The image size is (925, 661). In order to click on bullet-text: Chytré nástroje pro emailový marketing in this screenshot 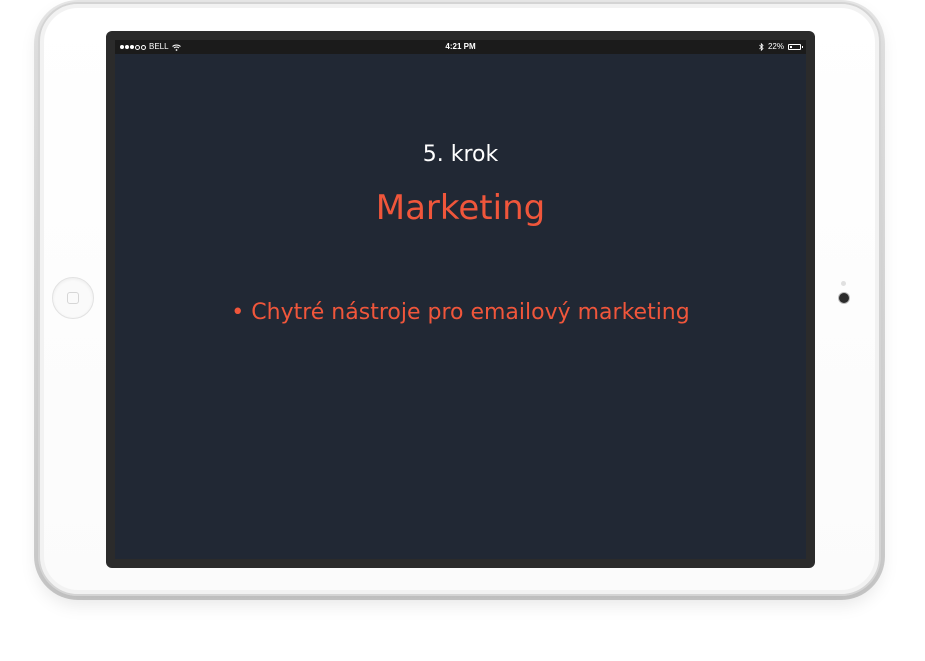, I will do `click(470, 312)`.